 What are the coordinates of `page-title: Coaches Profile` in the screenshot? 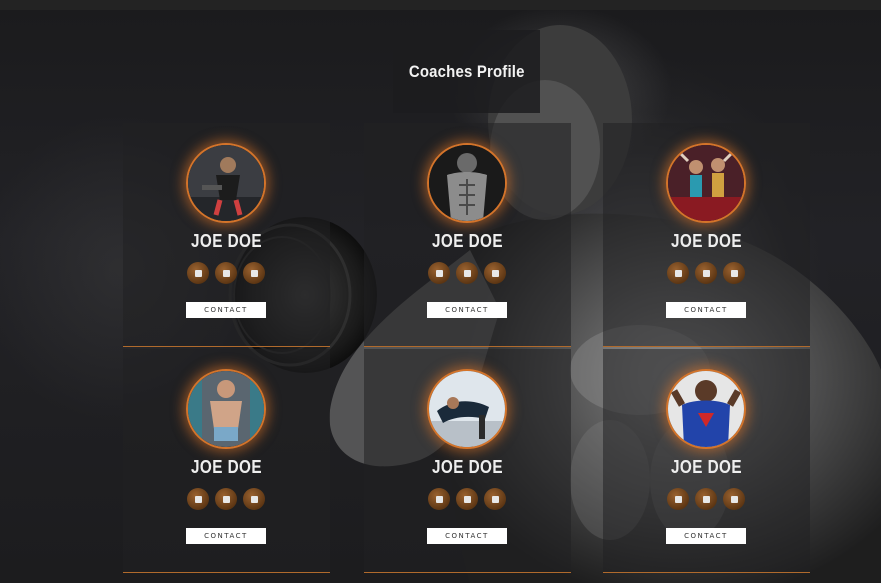 It's located at (466, 71).